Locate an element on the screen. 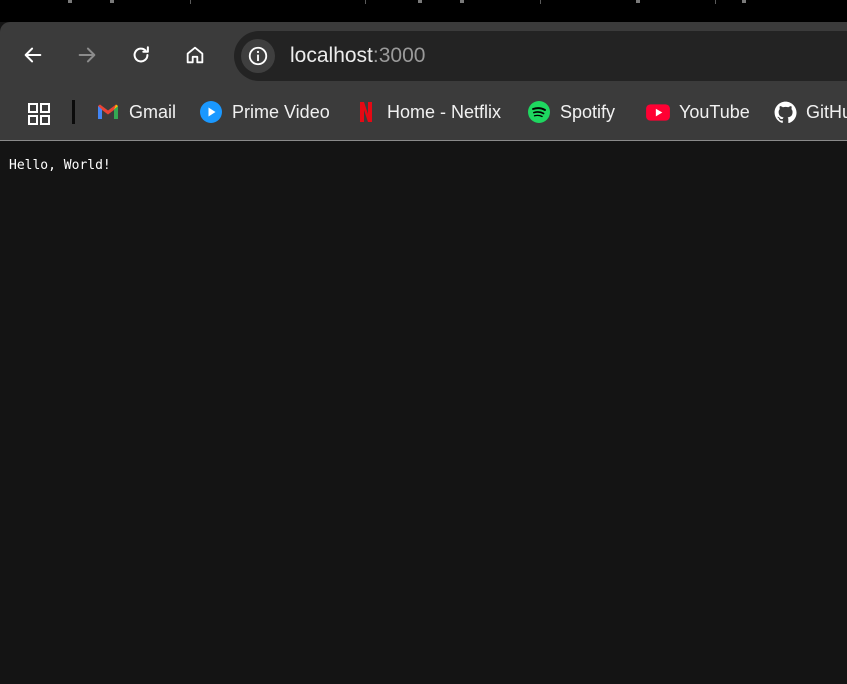 This screenshot has width=847, height=684. forward-button is located at coordinates (87, 55).